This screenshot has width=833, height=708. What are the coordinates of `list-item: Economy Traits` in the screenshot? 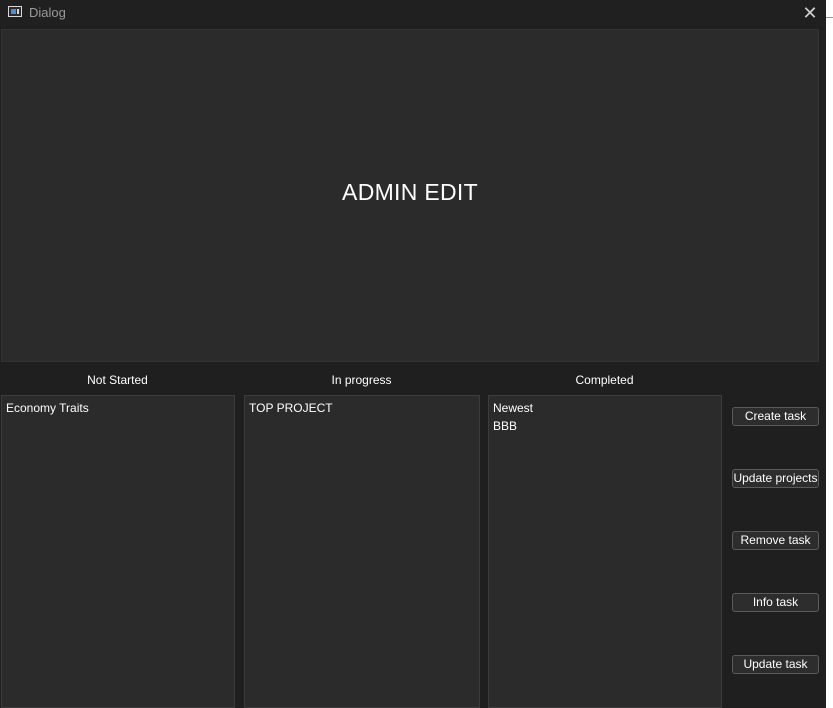 It's located at (118, 408).